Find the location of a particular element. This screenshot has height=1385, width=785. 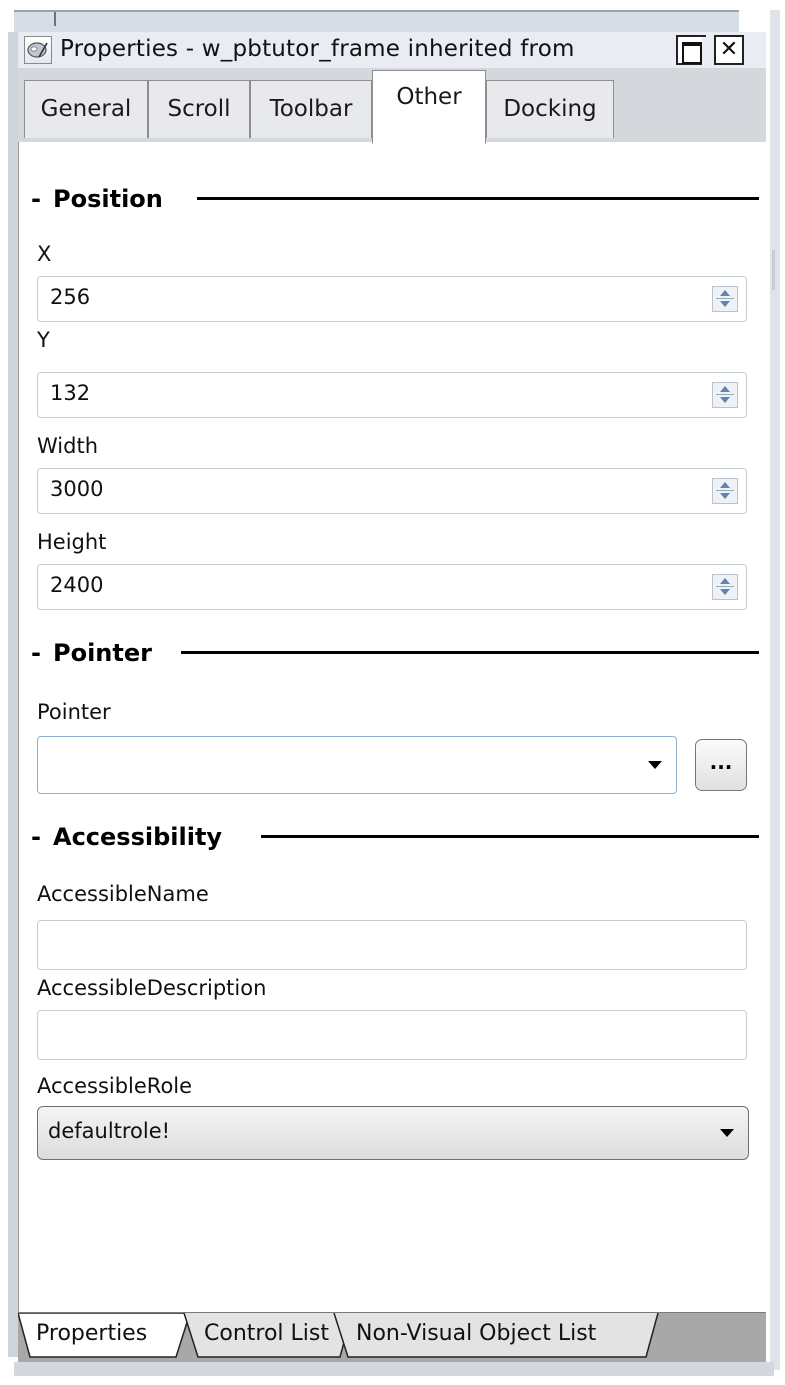

top-splitter is located at coordinates (376, 22).